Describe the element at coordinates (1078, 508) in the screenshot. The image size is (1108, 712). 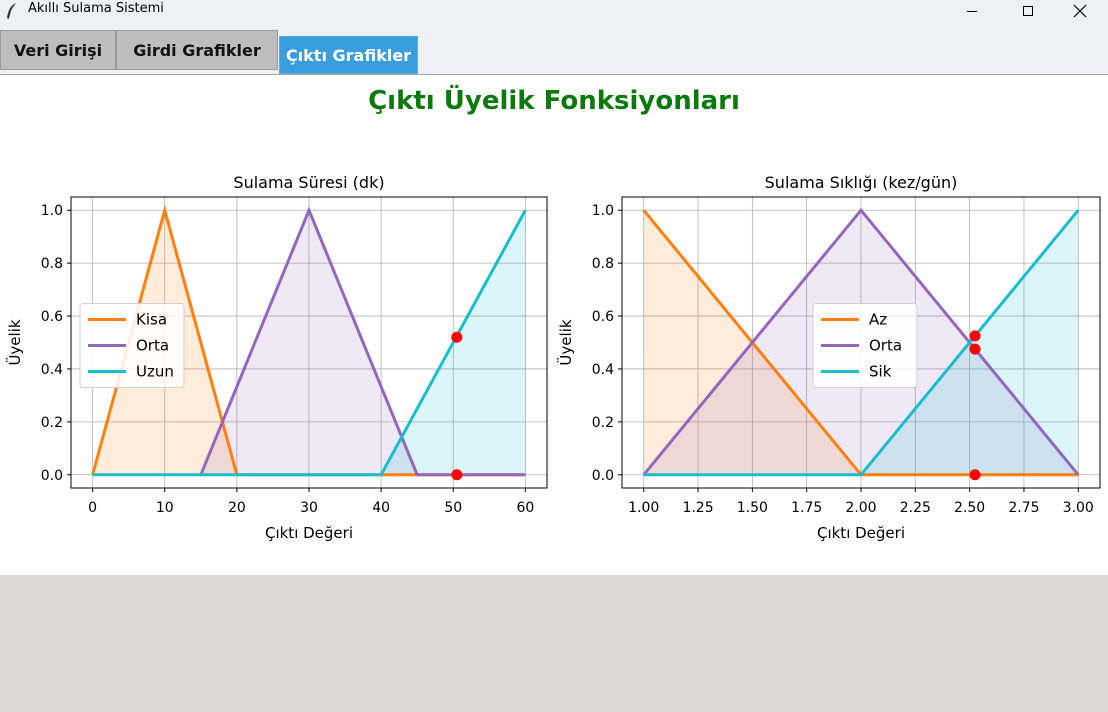
I see `x-tick-label: 3.00` at that location.